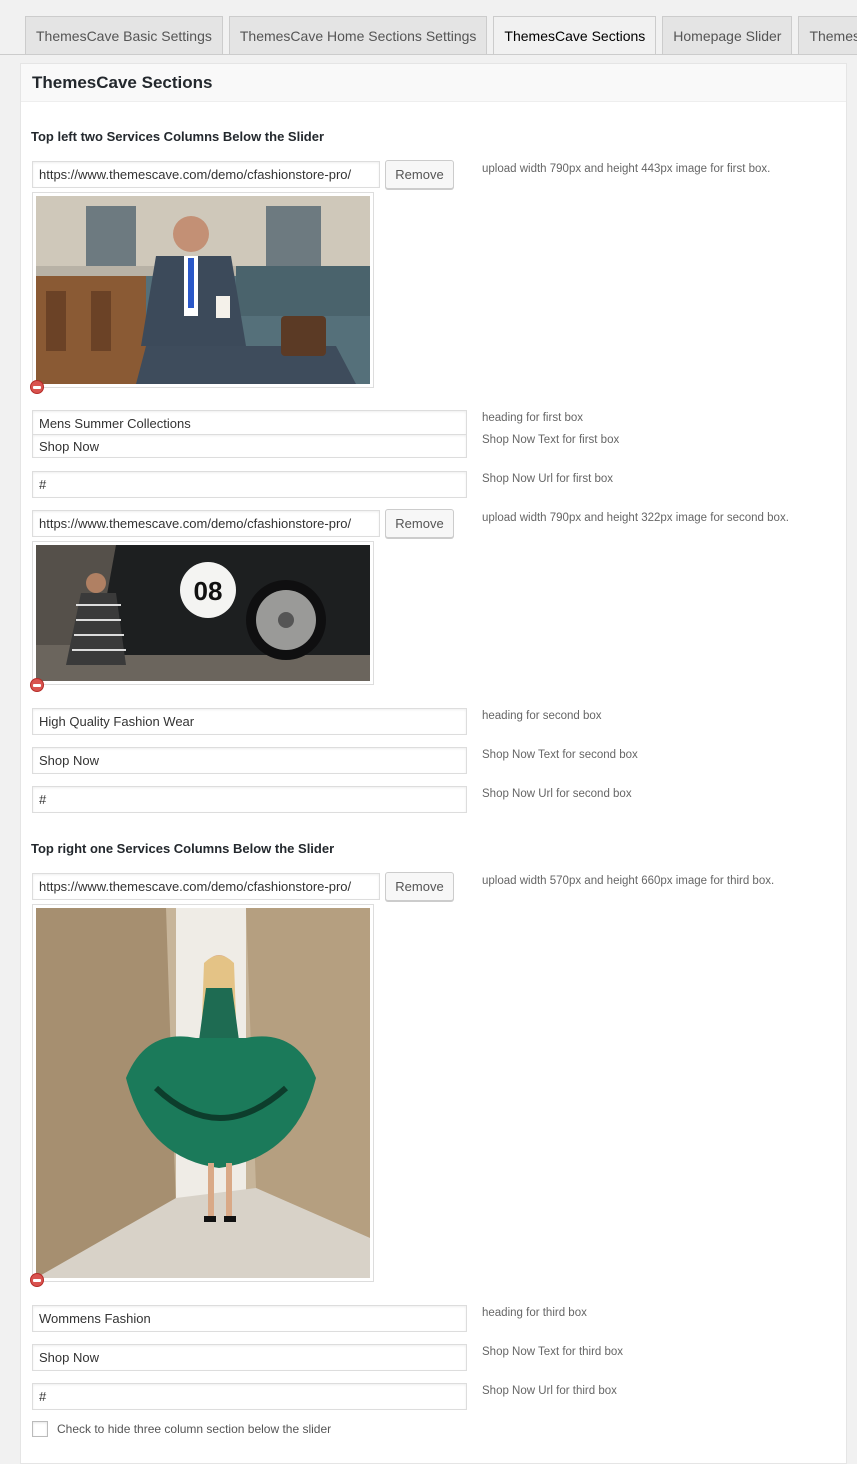 Image resolution: width=857 pixels, height=1464 pixels. What do you see at coordinates (37, 685) in the screenshot?
I see `box2-remove-image-icon` at bounding box center [37, 685].